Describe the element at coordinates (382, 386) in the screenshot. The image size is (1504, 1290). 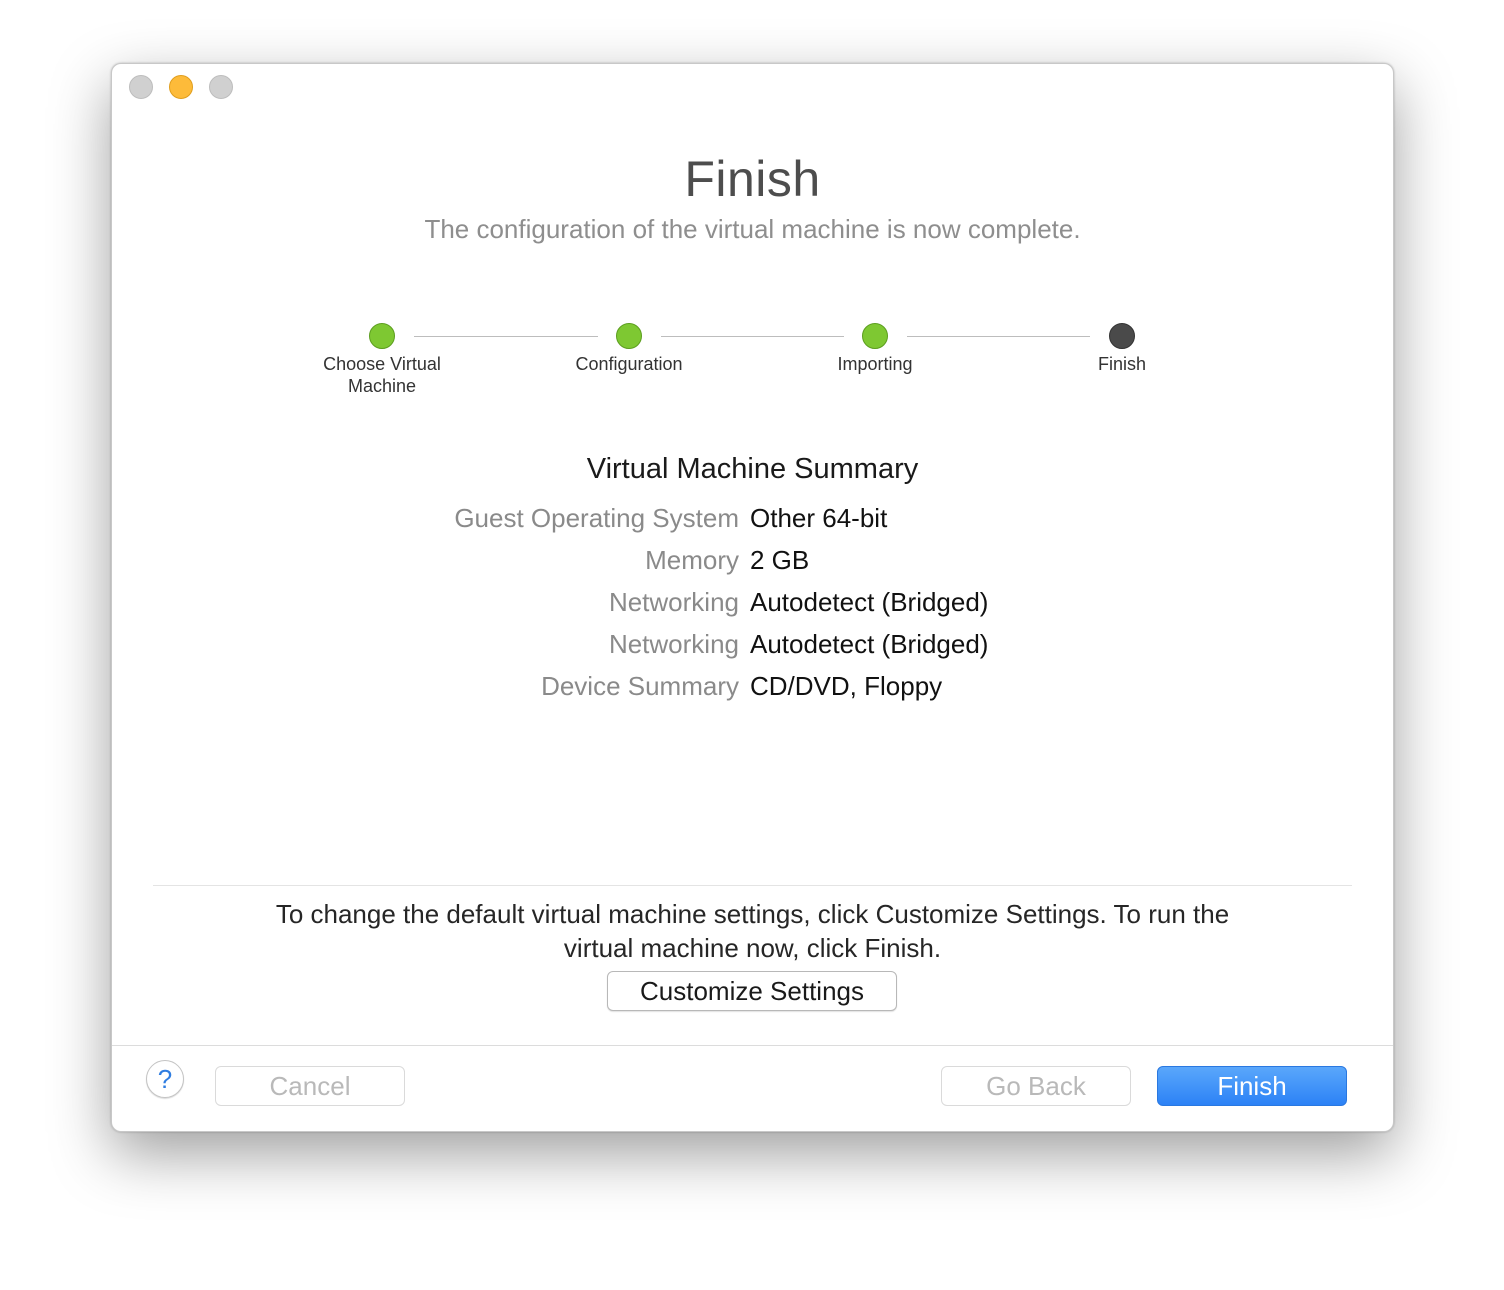
I see `step-label-line: Machine` at that location.